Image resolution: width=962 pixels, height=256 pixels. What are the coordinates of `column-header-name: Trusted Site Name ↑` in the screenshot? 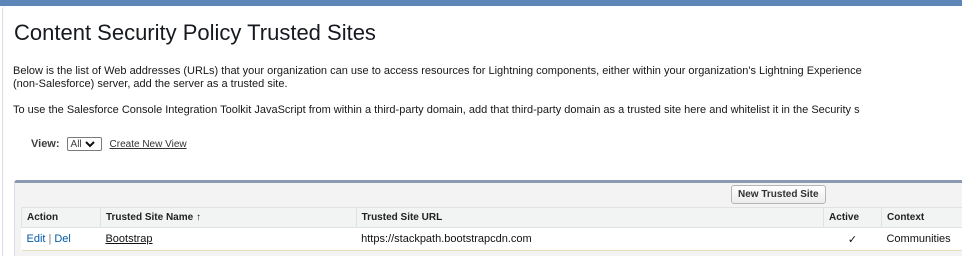 It's located at (228, 217).